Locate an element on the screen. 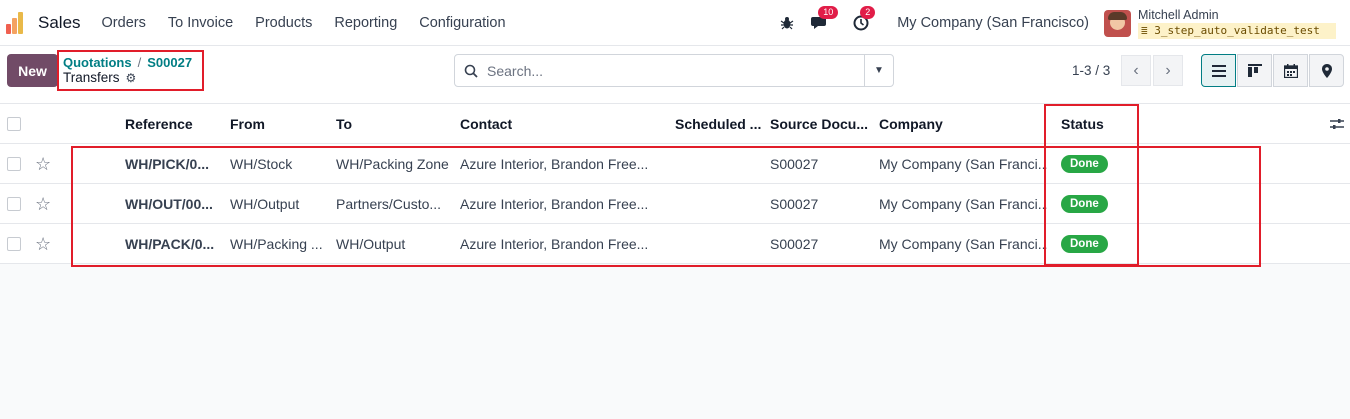 The height and width of the screenshot is (419, 1350). new-button: New is located at coordinates (32, 70).